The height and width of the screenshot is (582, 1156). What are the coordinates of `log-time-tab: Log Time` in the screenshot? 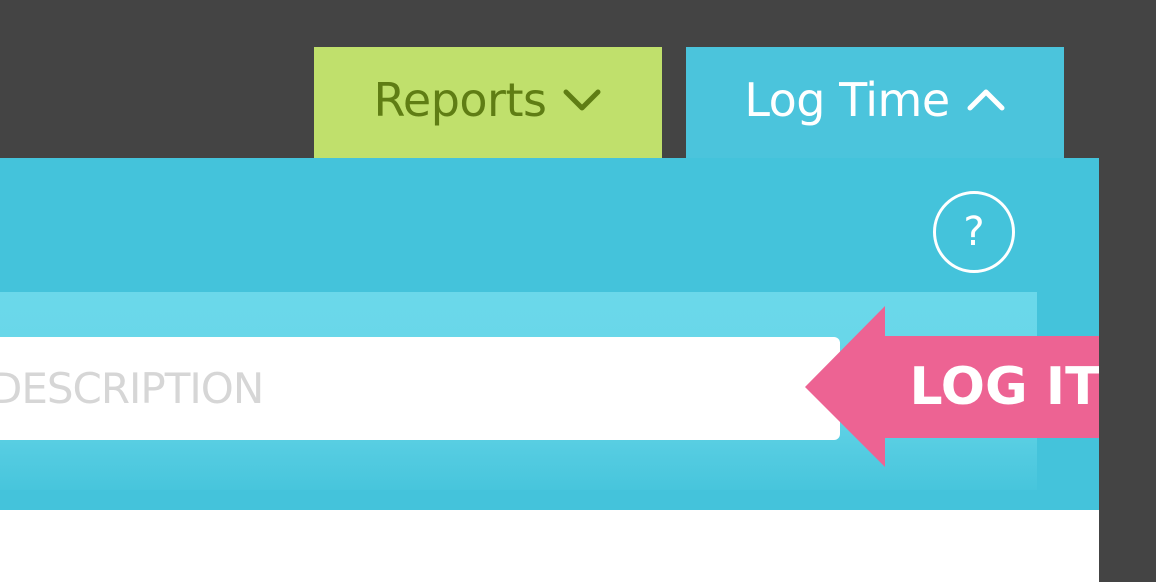 It's located at (875, 102).